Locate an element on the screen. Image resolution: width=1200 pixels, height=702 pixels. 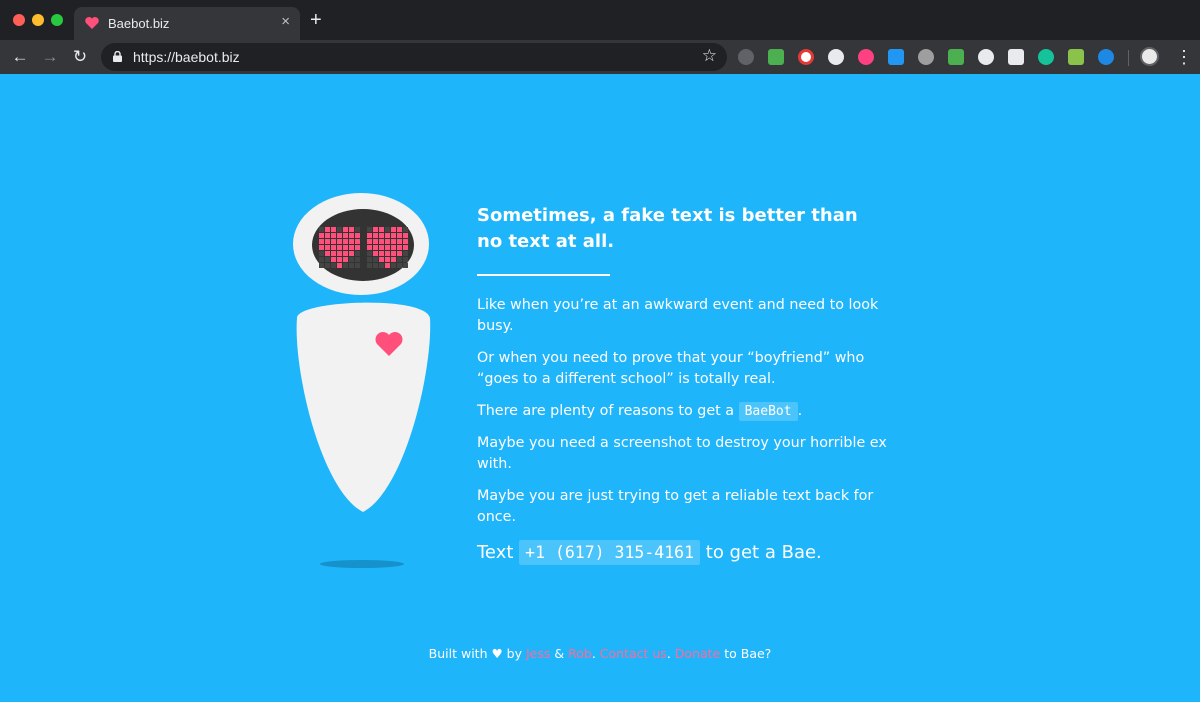
phone-number: +1 (617) 315-4161 is located at coordinates (610, 552).